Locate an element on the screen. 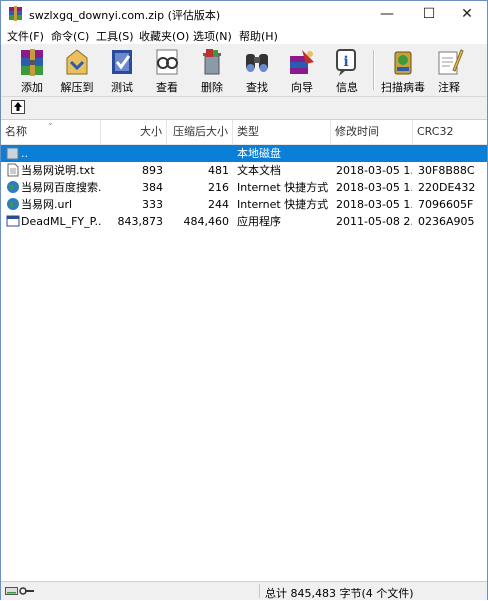  column-name: ⌄ 名称 is located at coordinates (51, 132).